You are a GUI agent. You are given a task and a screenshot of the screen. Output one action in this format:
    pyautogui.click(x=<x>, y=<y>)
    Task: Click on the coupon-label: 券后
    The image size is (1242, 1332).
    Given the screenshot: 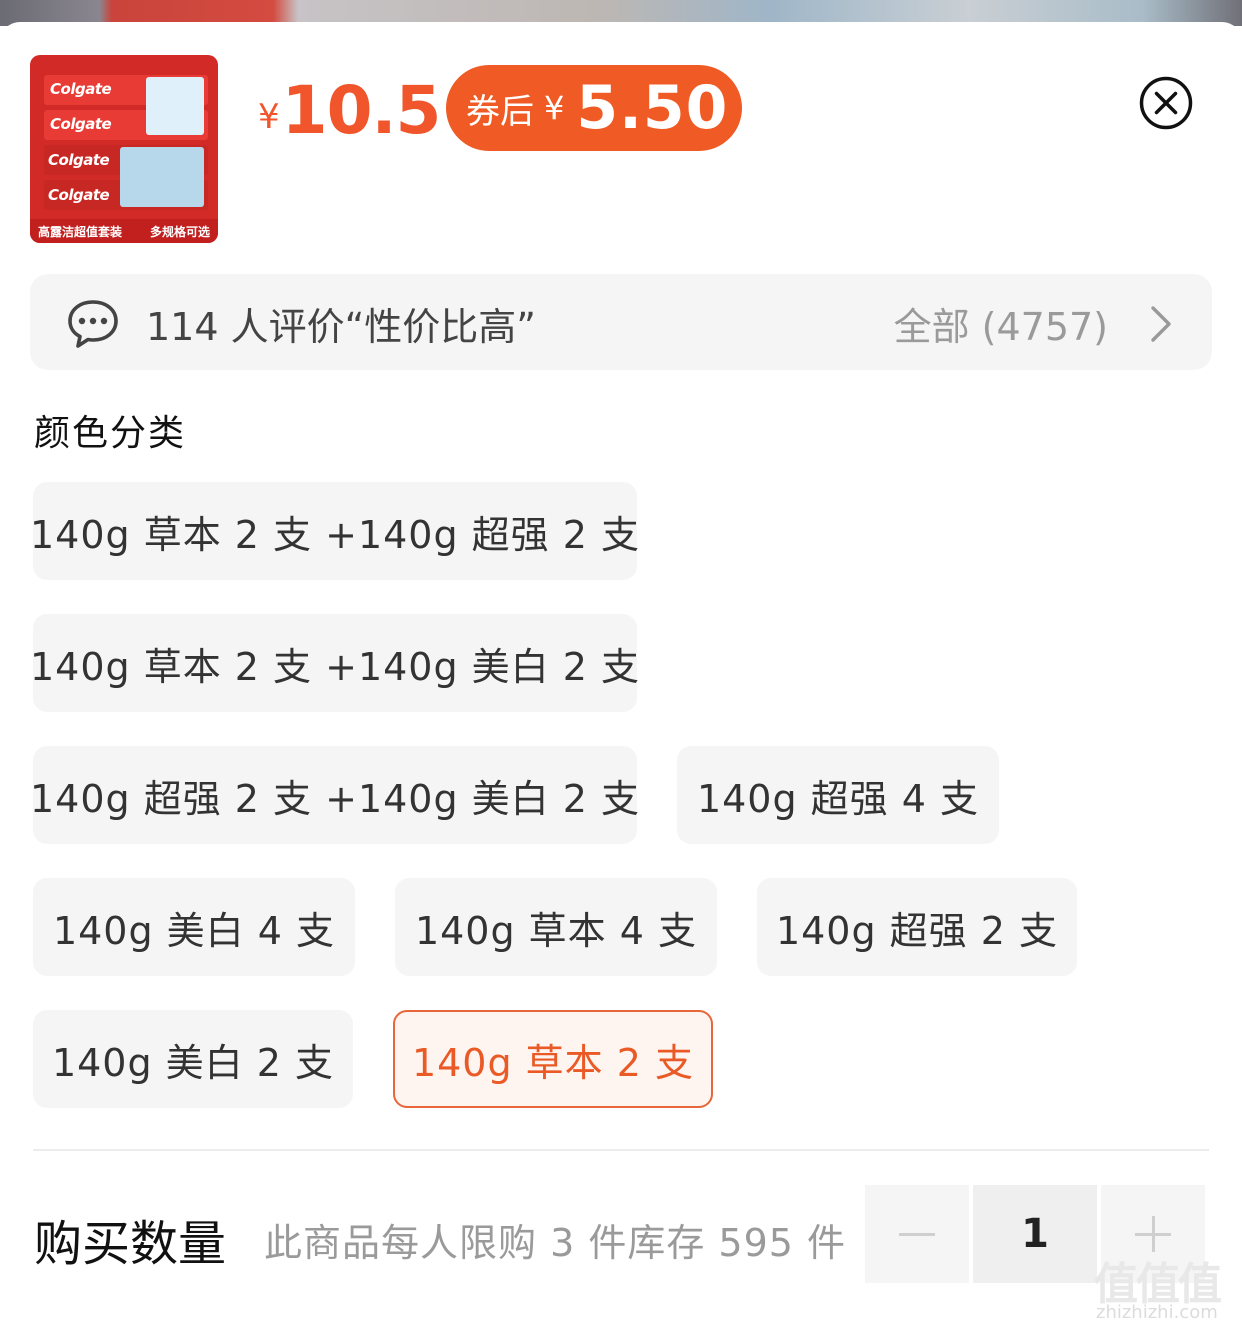 What is the action you would take?
    pyautogui.click(x=500, y=111)
    